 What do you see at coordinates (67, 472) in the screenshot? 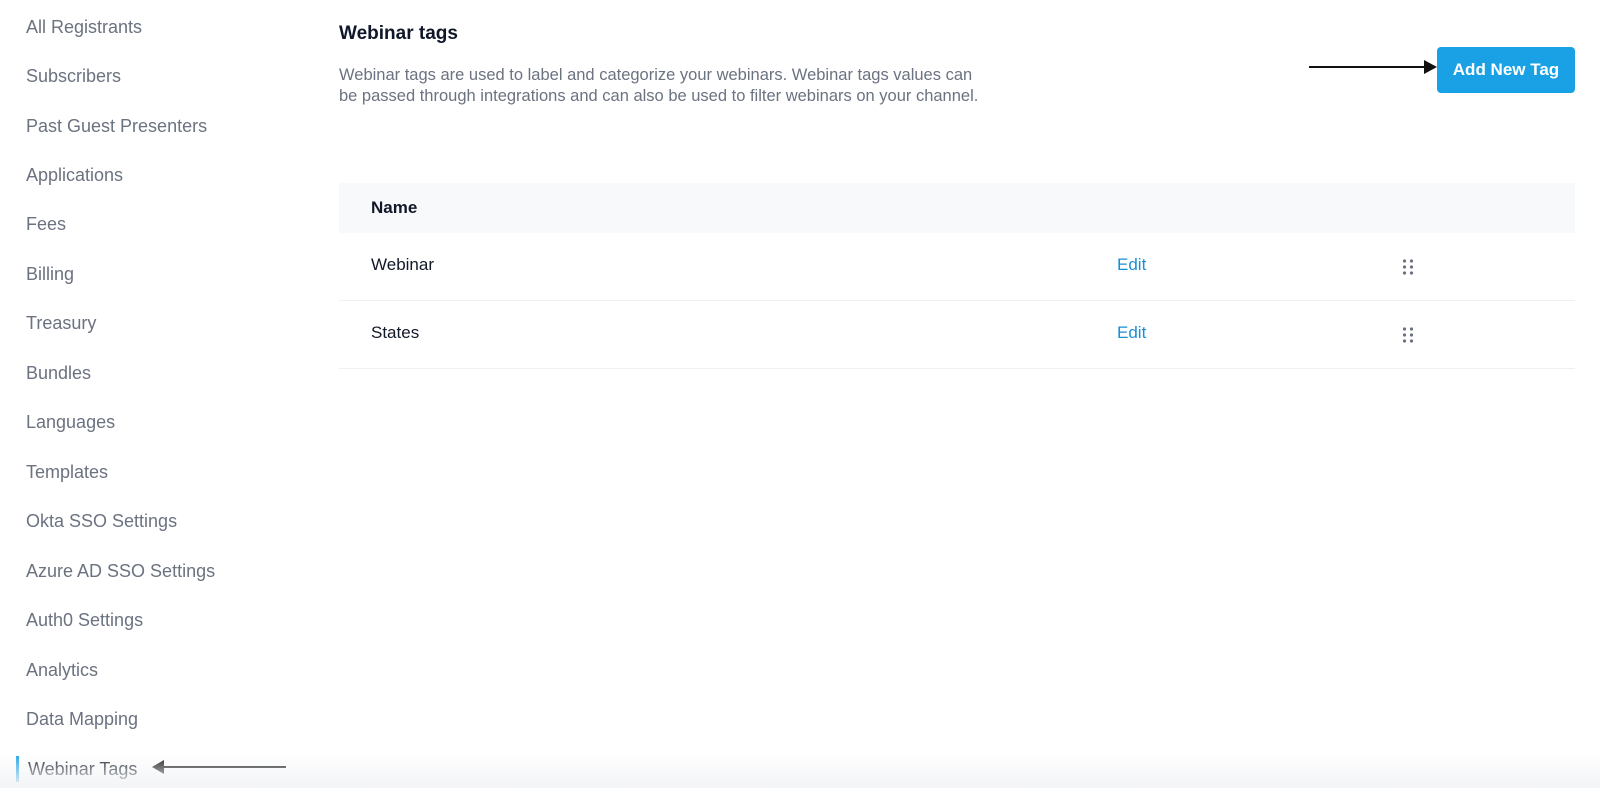
I see `sidebar-item-templates: Templates` at bounding box center [67, 472].